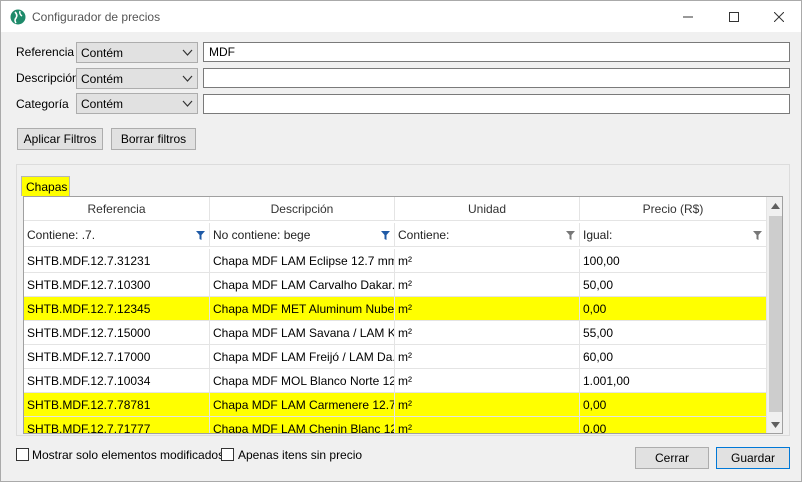 This screenshot has height=482, width=802. What do you see at coordinates (673, 260) in the screenshot?
I see `cell-precio: 100,00` at bounding box center [673, 260].